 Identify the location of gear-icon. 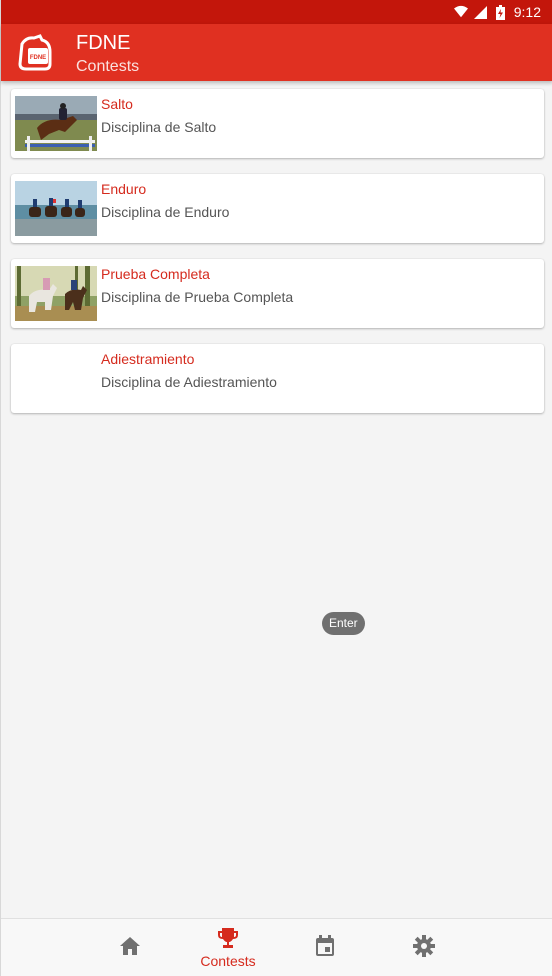
(424, 948).